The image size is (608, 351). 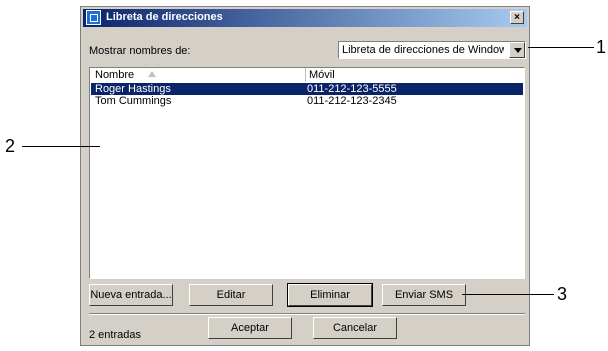 I want to click on list-item: Roger Hastings 011-212-123-5555, so click(x=307, y=89).